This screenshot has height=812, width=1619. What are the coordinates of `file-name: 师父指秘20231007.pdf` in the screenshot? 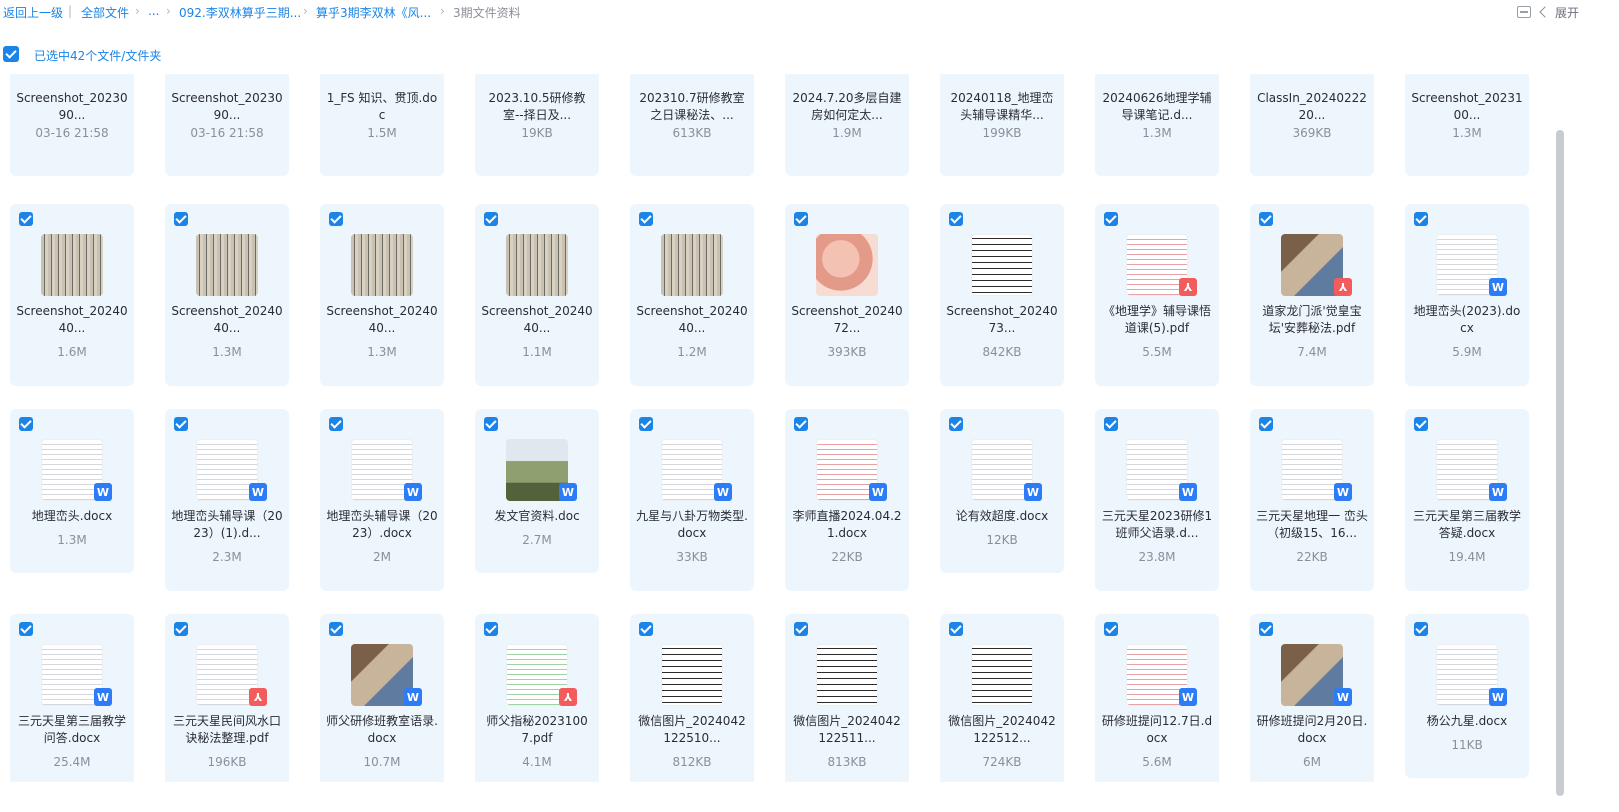 It's located at (537, 729).